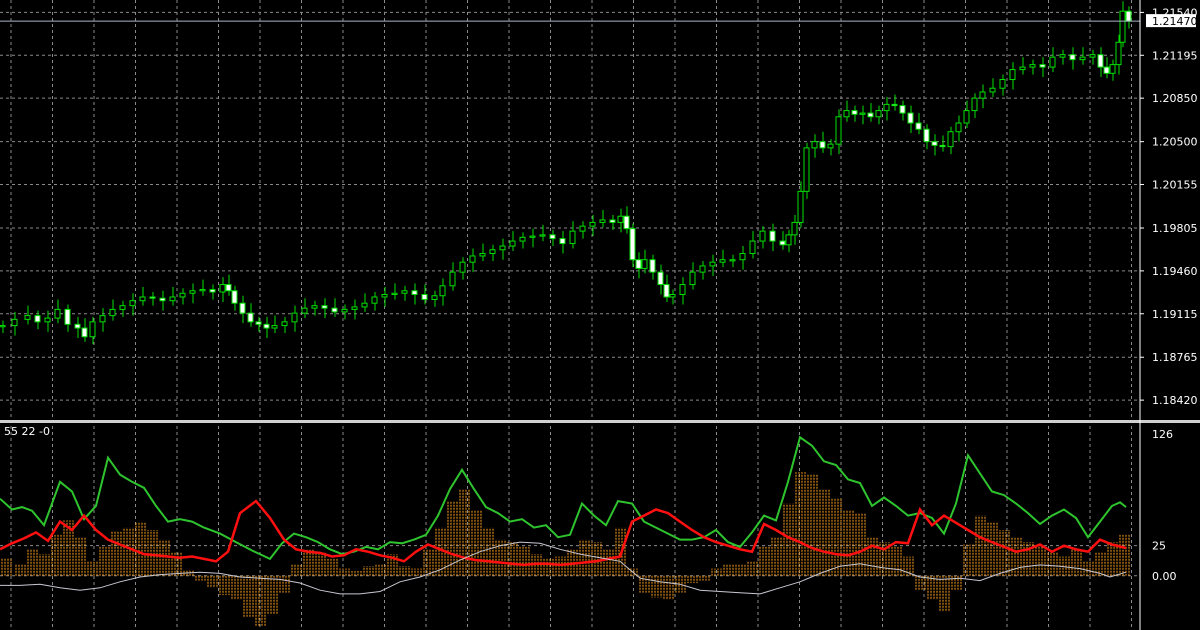 This screenshot has height=630, width=1200. What do you see at coordinates (1175, 271) in the screenshot?
I see `price-tick-label: 1.19460` at bounding box center [1175, 271].